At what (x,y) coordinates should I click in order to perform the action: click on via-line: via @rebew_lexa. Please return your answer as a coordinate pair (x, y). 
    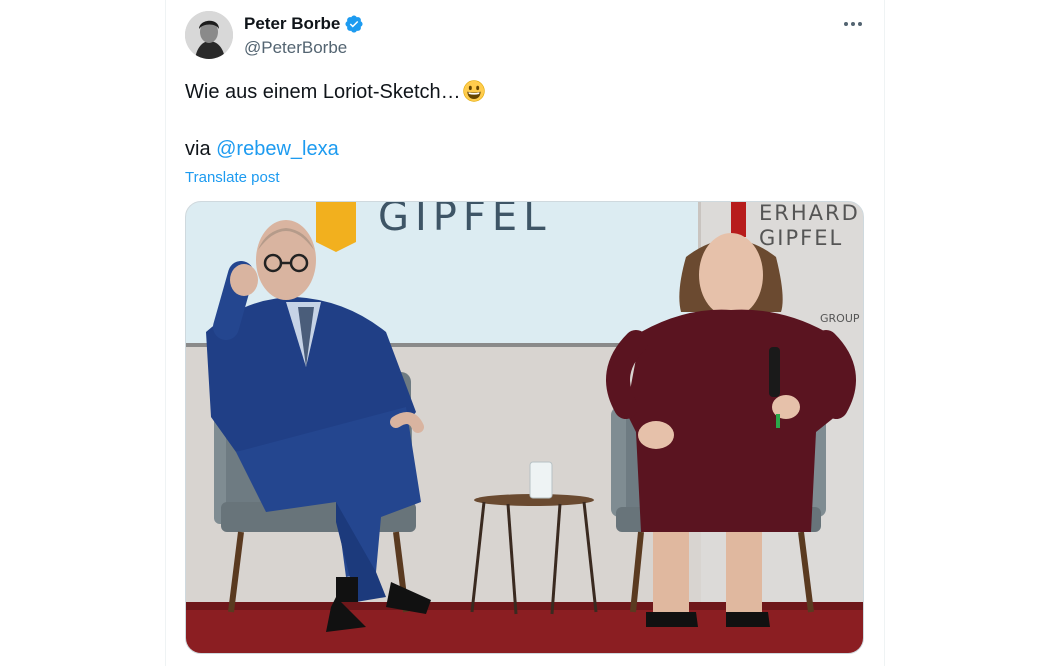
    Looking at the image, I should click on (262, 149).